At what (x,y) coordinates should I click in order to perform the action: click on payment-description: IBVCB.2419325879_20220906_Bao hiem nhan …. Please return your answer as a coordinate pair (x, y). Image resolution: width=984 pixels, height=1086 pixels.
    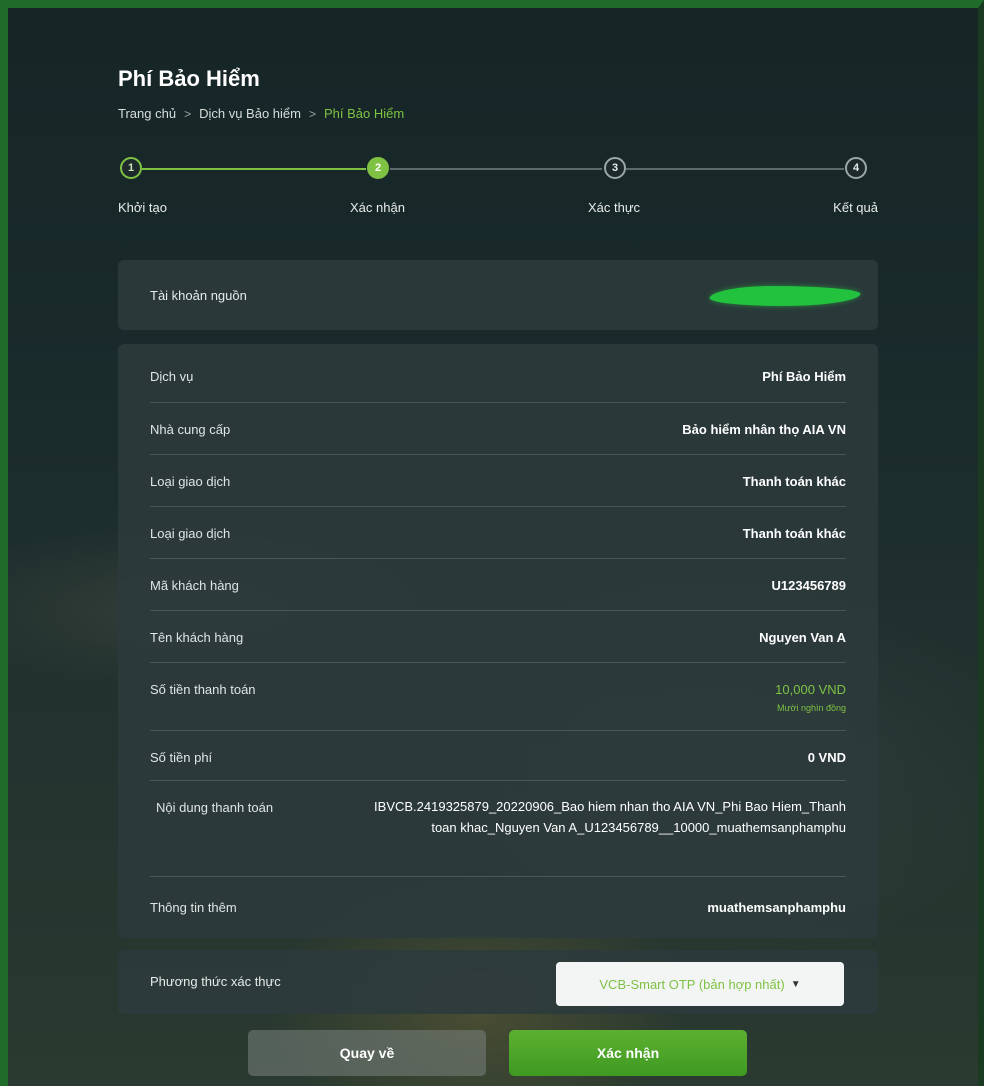
    Looking at the image, I should click on (610, 817).